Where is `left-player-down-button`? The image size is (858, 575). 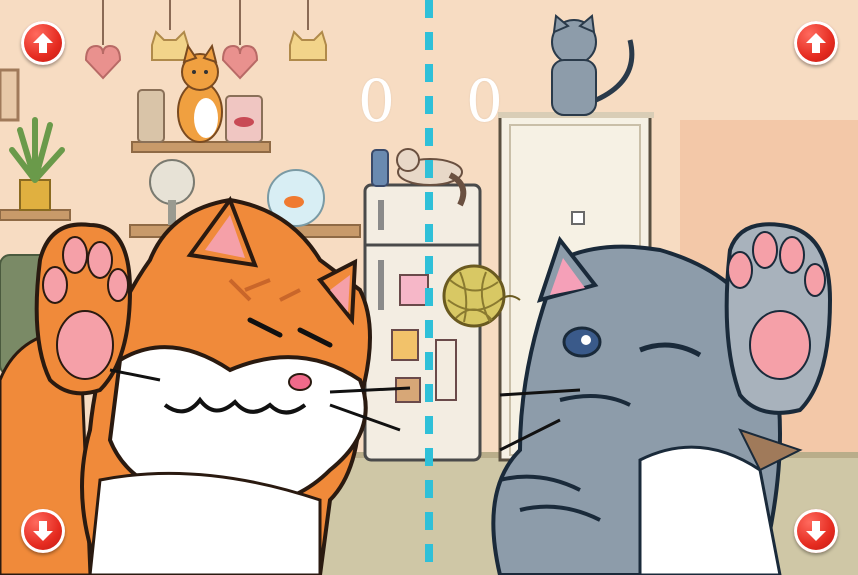
left-player-down-button is located at coordinates (43, 531).